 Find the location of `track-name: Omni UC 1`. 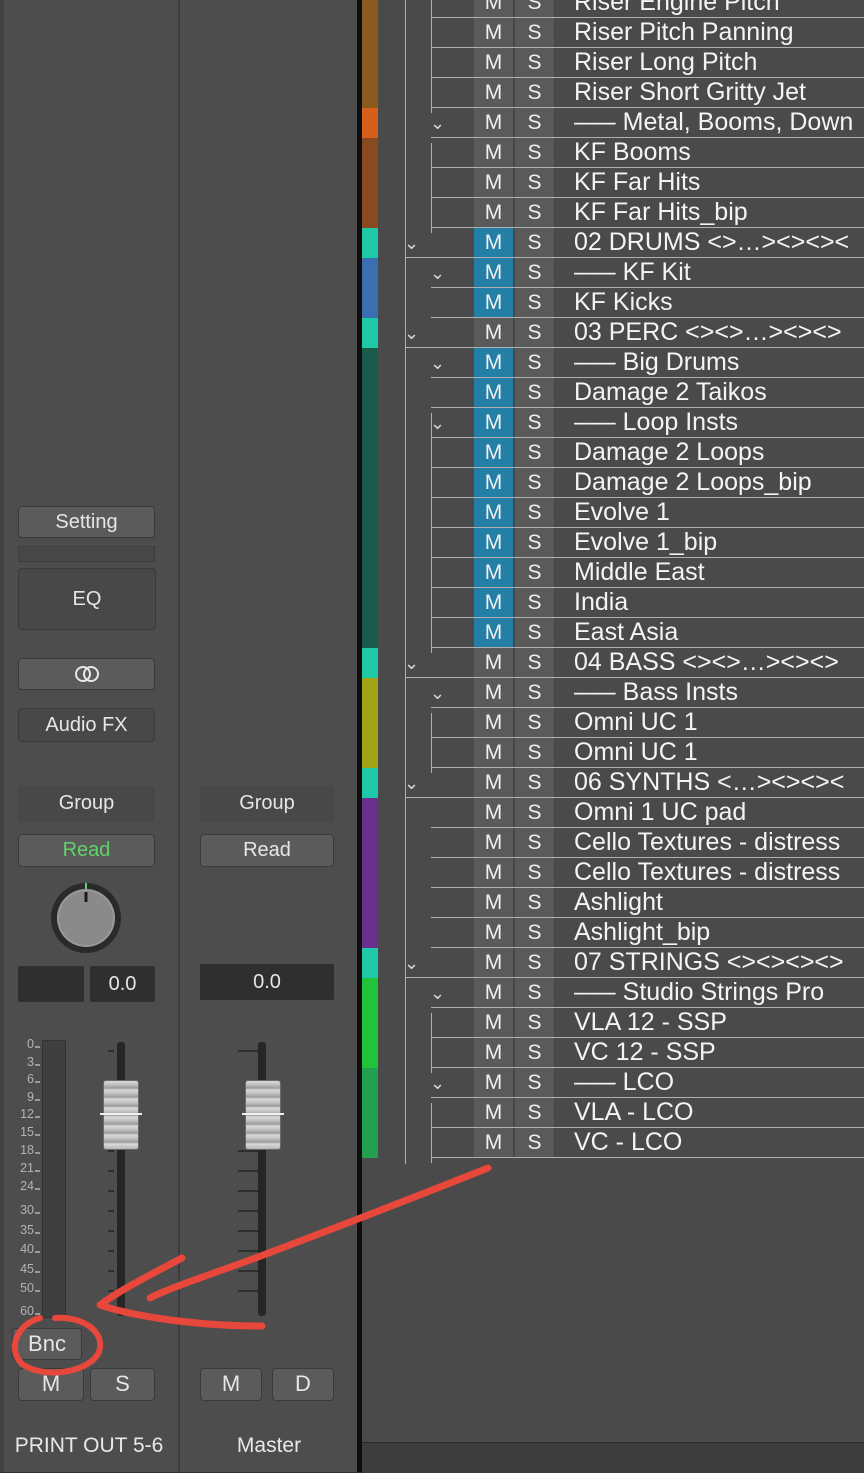

track-name: Omni UC 1 is located at coordinates (636, 752).